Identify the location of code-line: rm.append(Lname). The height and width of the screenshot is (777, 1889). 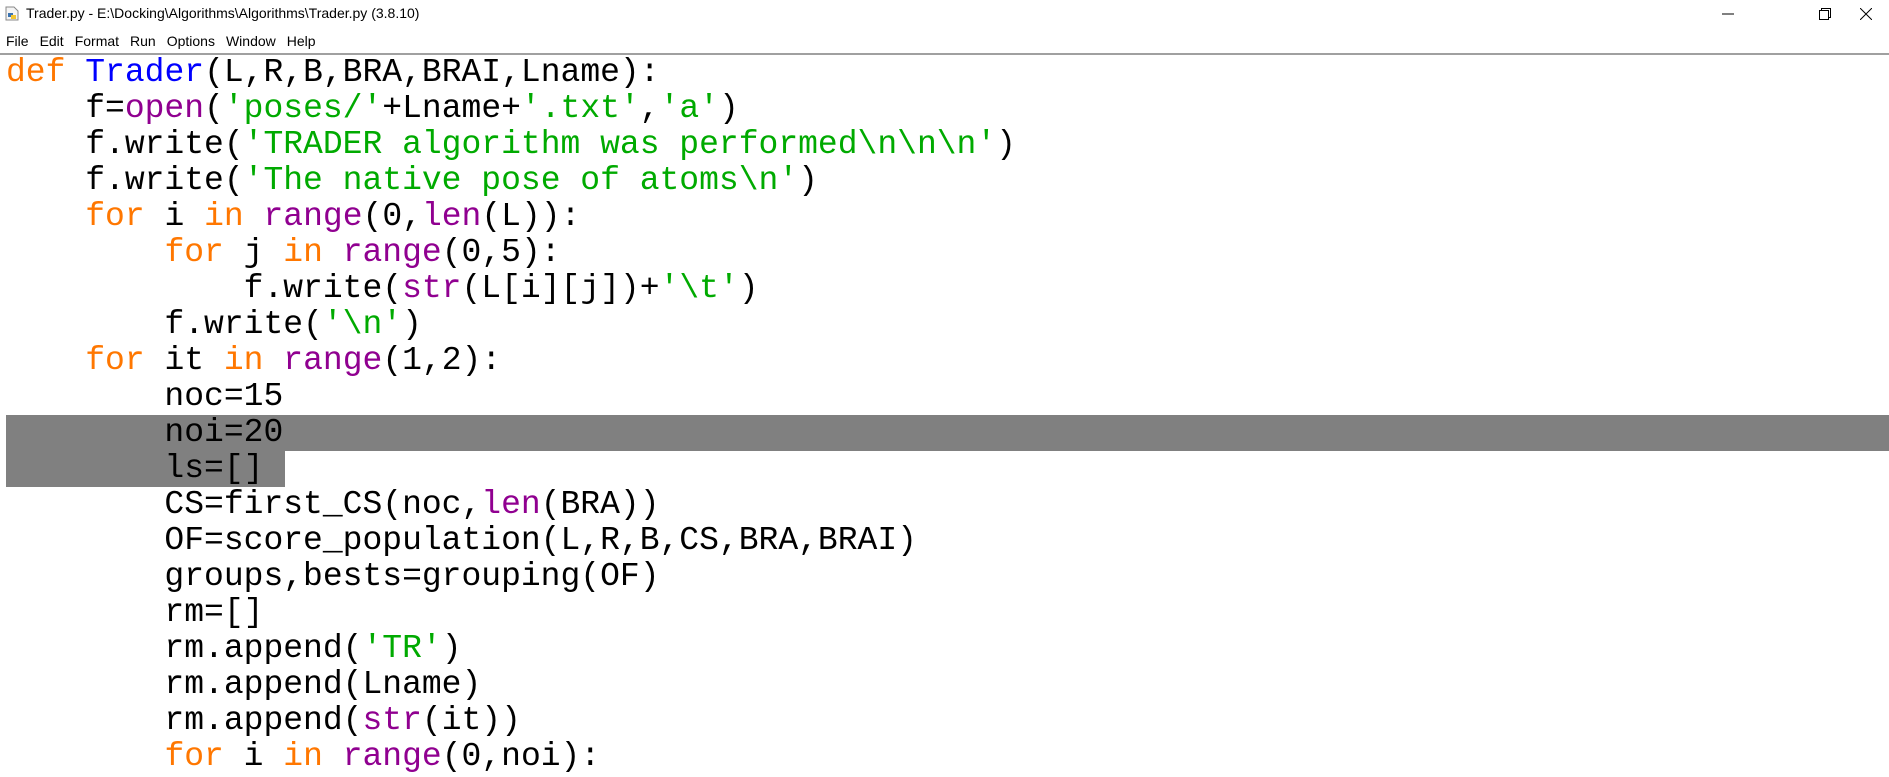
(243, 685).